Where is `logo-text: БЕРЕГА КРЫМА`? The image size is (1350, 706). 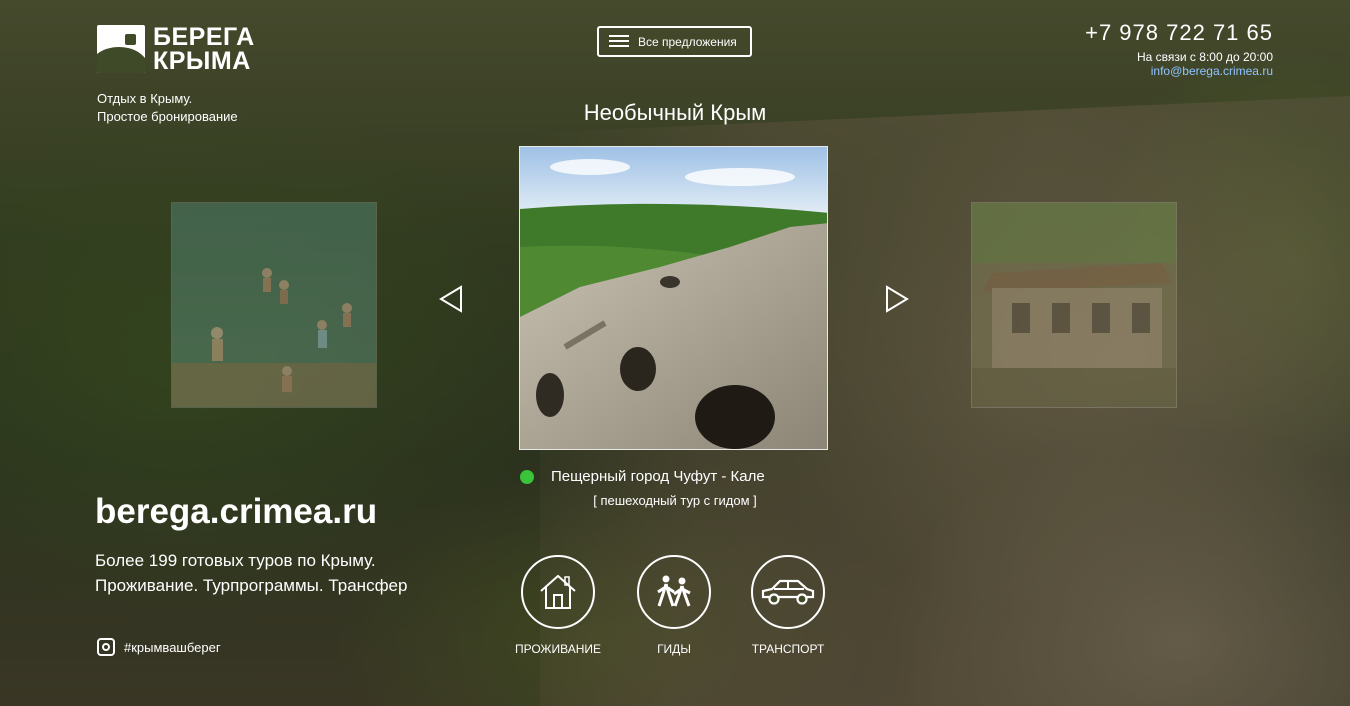 logo-text: БЕРЕГА КРЫМА is located at coordinates (204, 49).